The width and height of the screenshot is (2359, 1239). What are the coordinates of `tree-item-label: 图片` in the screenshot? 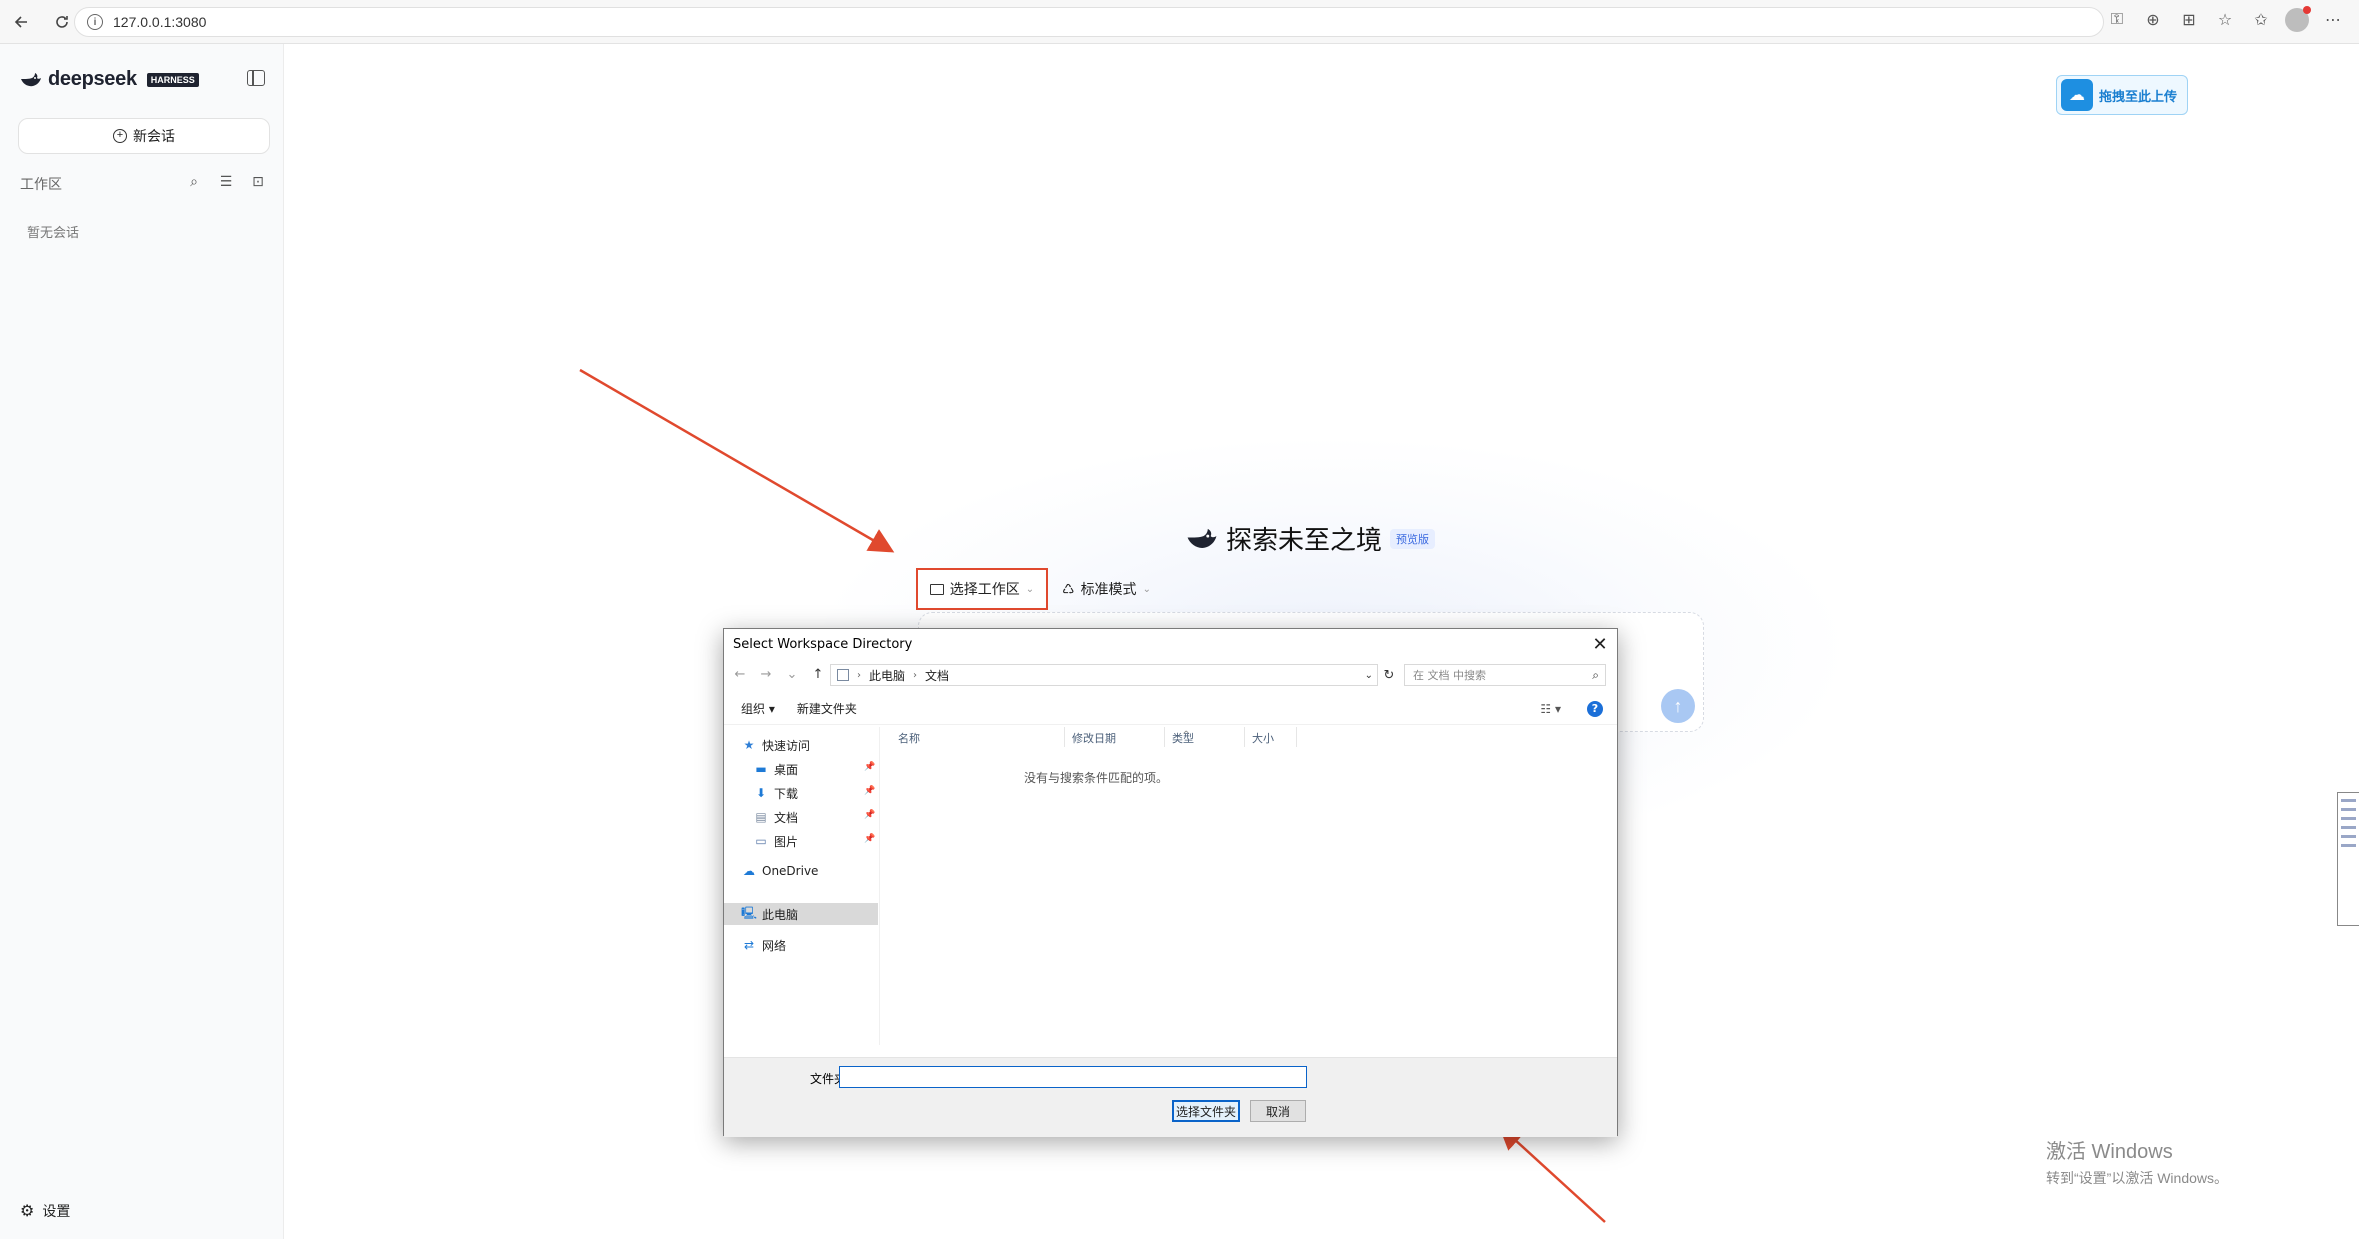 It's located at (786, 841).